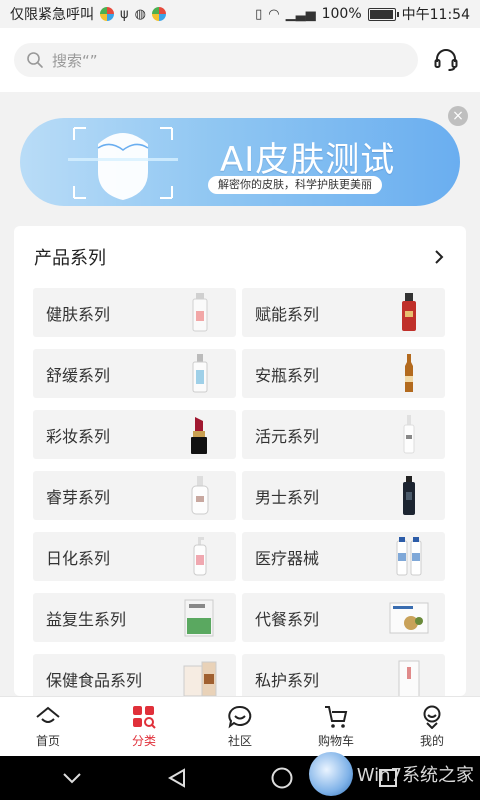 Image resolution: width=480 pixels, height=800 pixels. Describe the element at coordinates (343, 617) in the screenshot. I see `product-item: 代餐系列` at that location.